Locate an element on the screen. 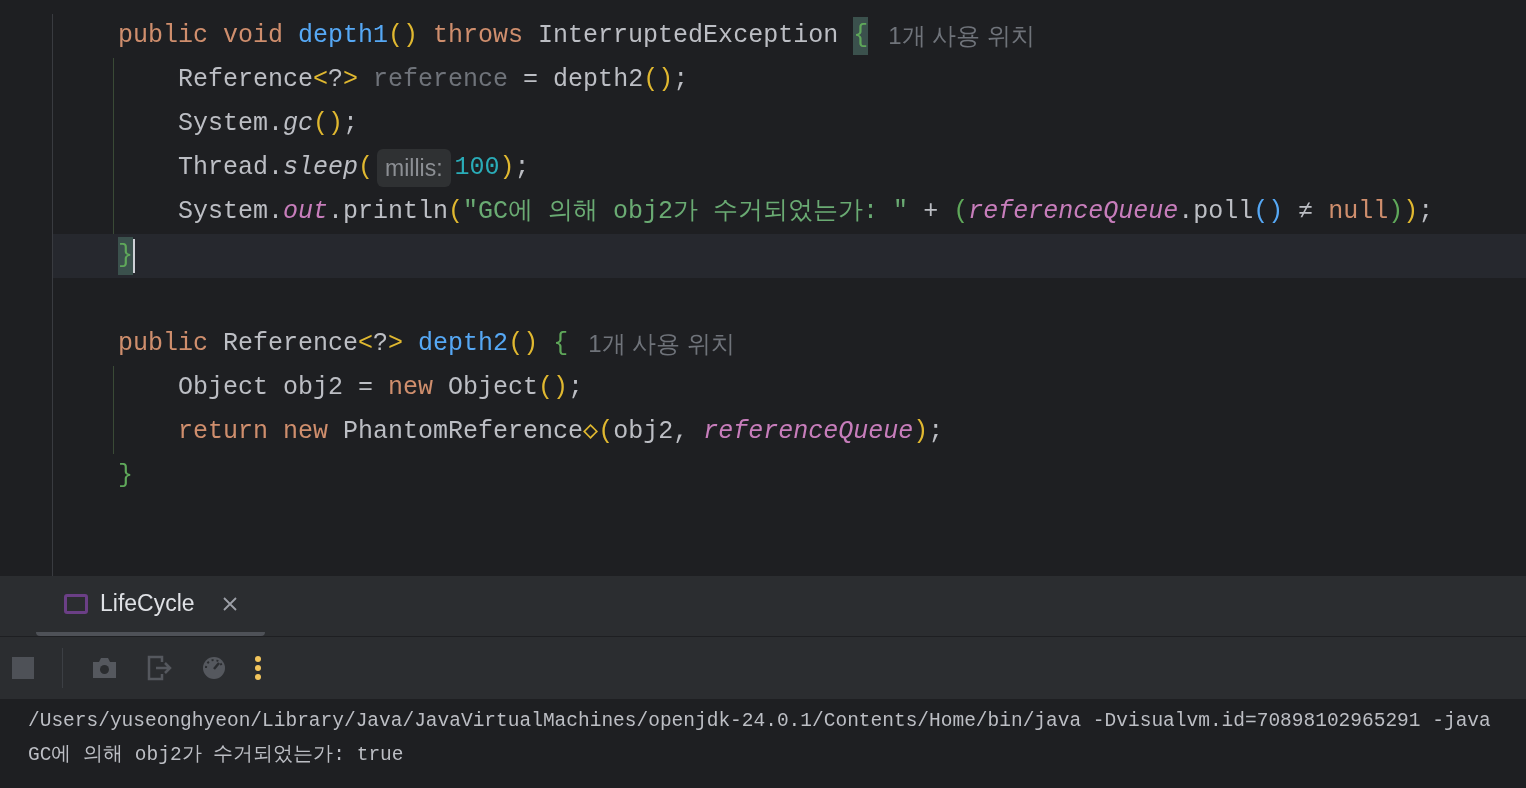 Image resolution: width=1526 pixels, height=788 pixels. code-line: Thread.sleep( millis: 100); is located at coordinates (354, 168).